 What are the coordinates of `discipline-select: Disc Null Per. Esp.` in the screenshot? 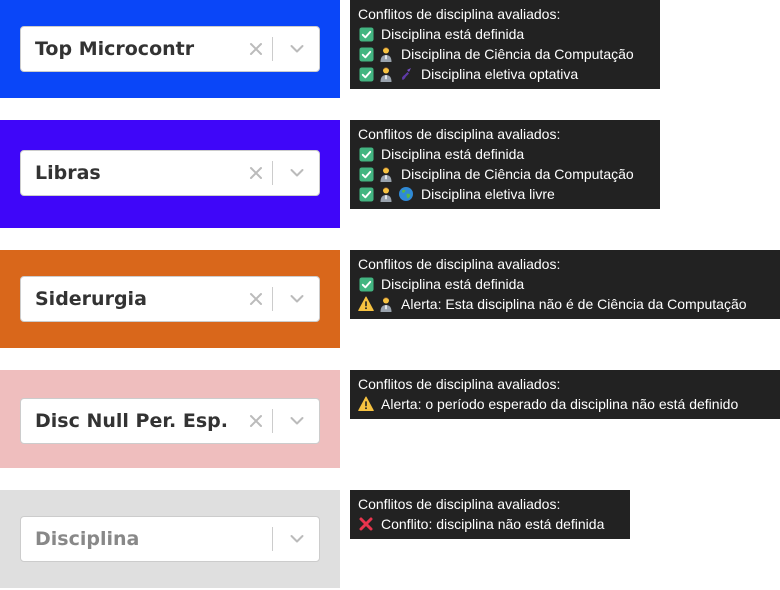 It's located at (170, 421).